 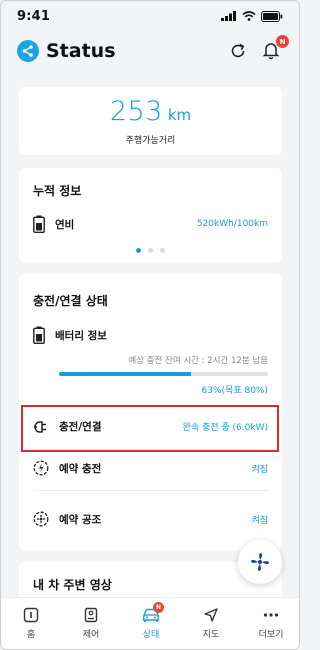 I want to click on range-number: 253, so click(x=136, y=111).